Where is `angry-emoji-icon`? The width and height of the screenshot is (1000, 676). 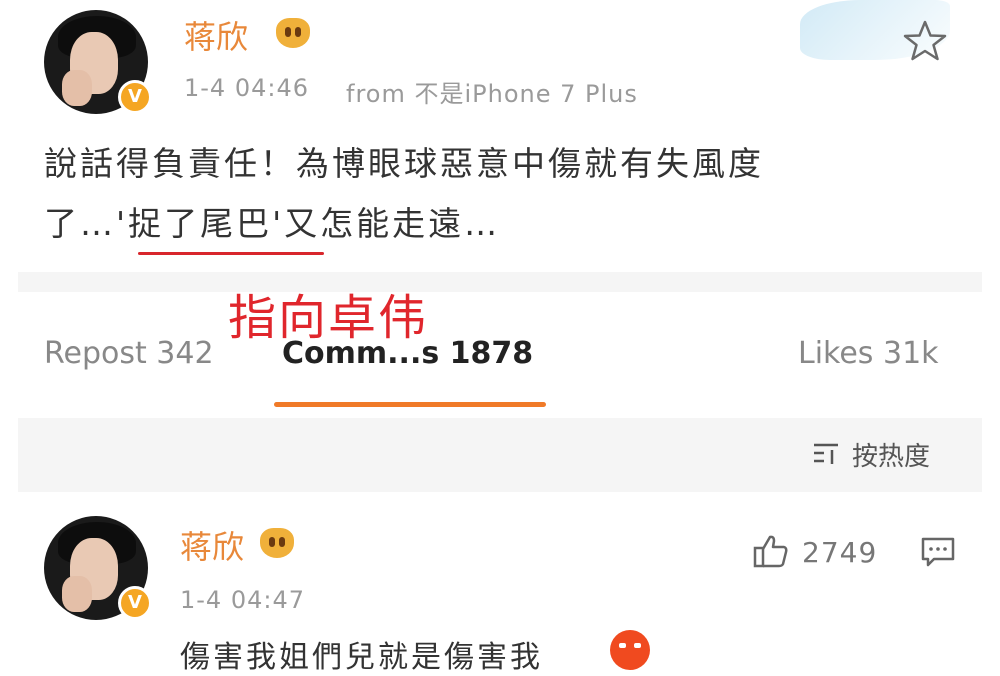
angry-emoji-icon is located at coordinates (630, 650).